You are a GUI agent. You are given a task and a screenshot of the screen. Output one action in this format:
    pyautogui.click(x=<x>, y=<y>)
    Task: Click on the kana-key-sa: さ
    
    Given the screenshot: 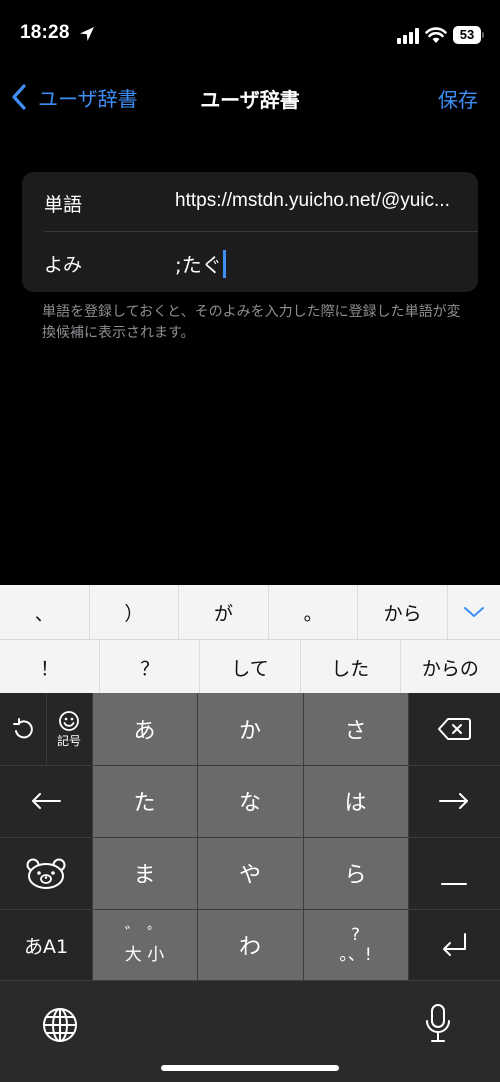 What is the action you would take?
    pyautogui.click(x=355, y=729)
    